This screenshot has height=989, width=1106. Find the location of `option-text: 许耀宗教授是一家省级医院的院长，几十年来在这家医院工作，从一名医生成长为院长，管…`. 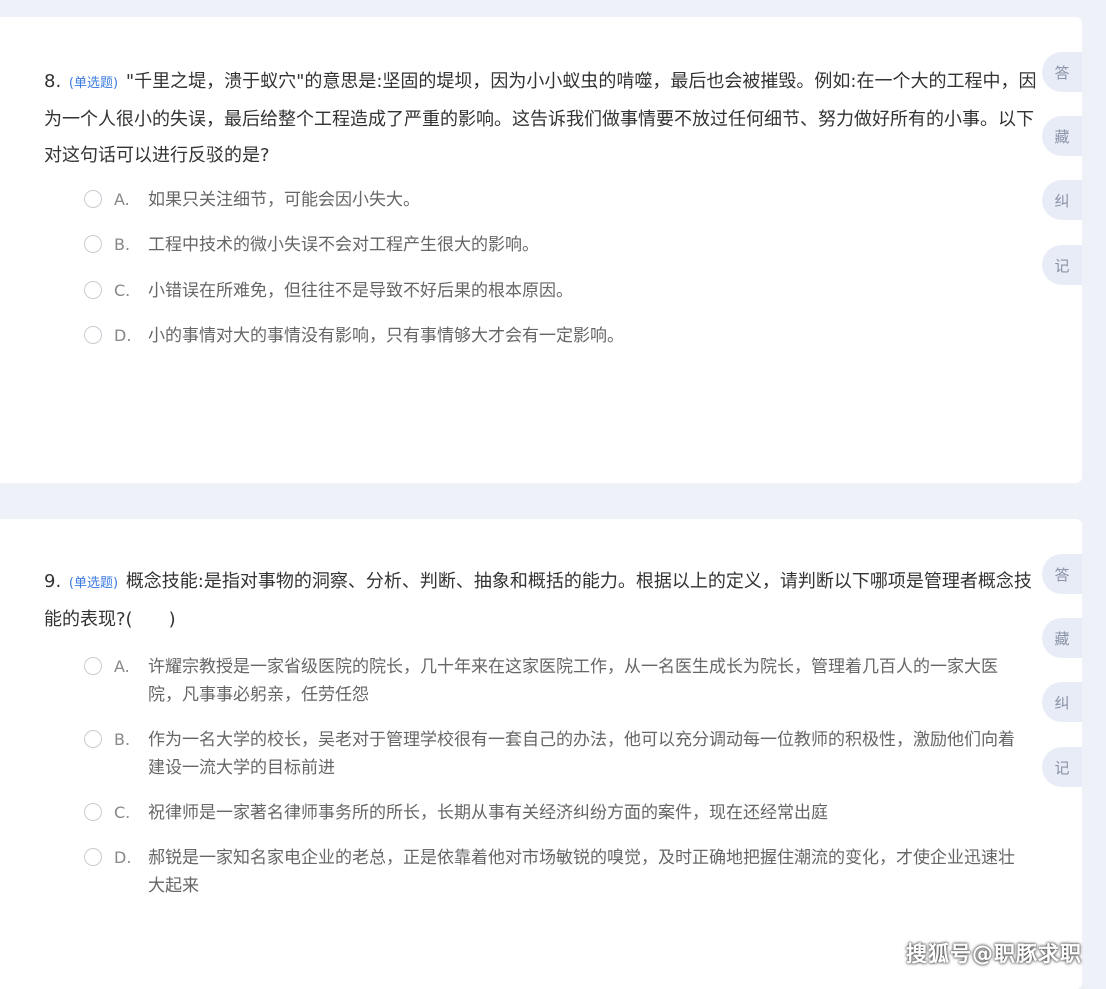

option-text: 许耀宗教授是一家省级医院的院长，几十年来在这家医院工作，从一名医生成长为院长，管… is located at coordinates (573, 681).